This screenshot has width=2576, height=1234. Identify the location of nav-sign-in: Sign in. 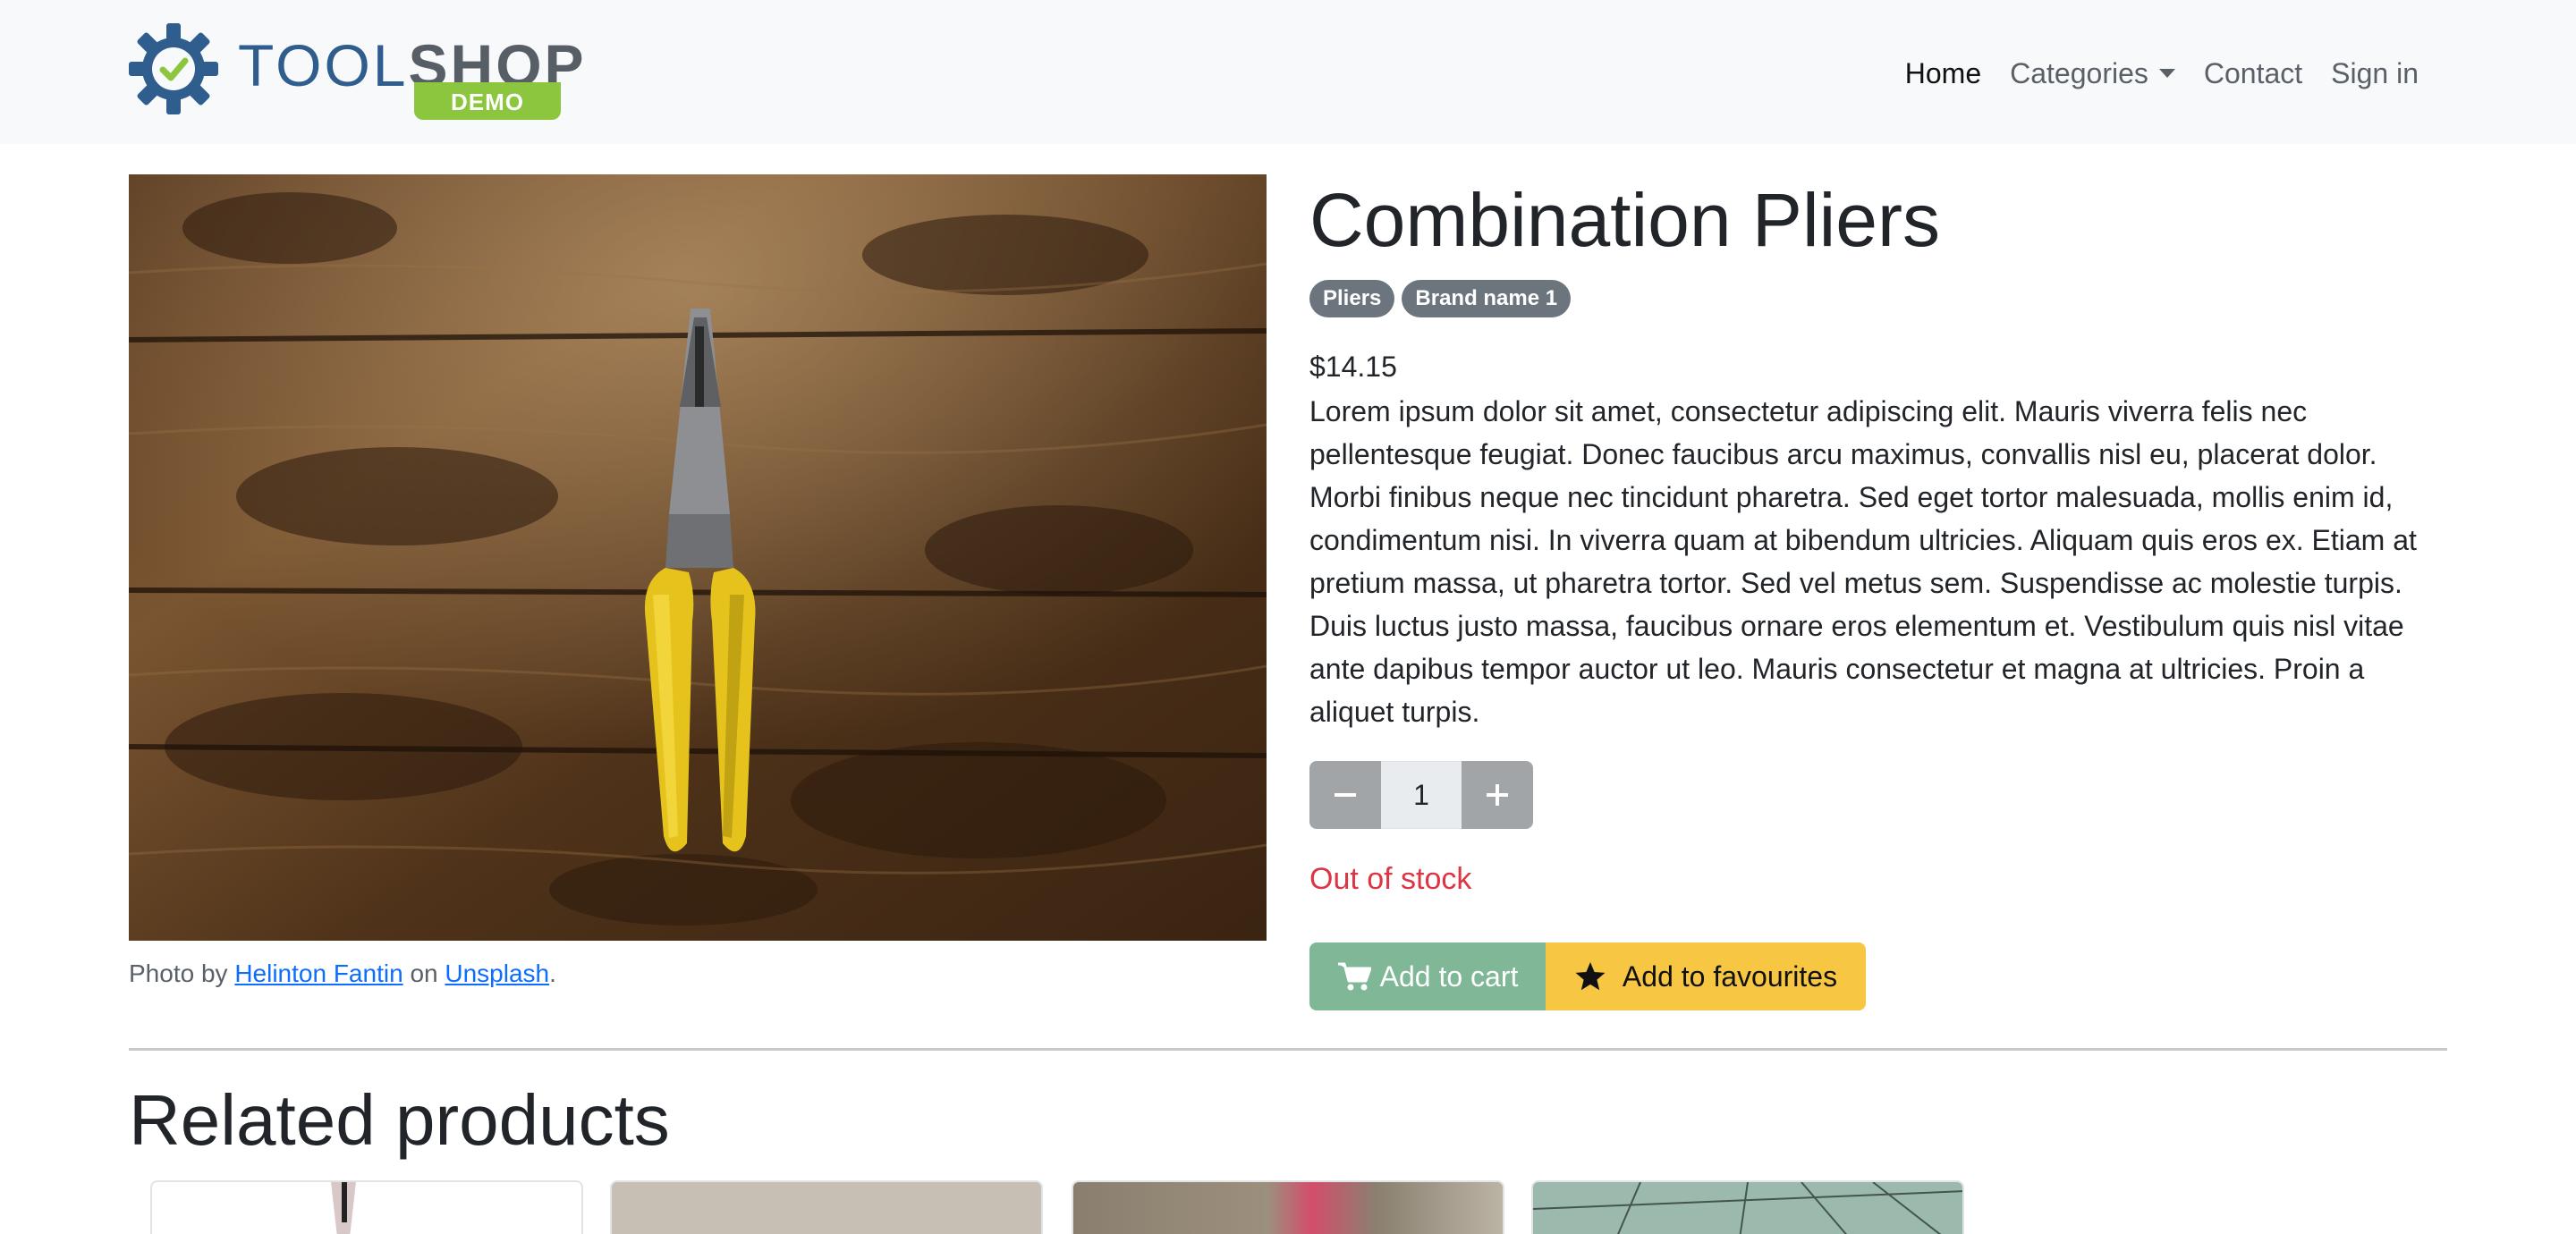
(2375, 73).